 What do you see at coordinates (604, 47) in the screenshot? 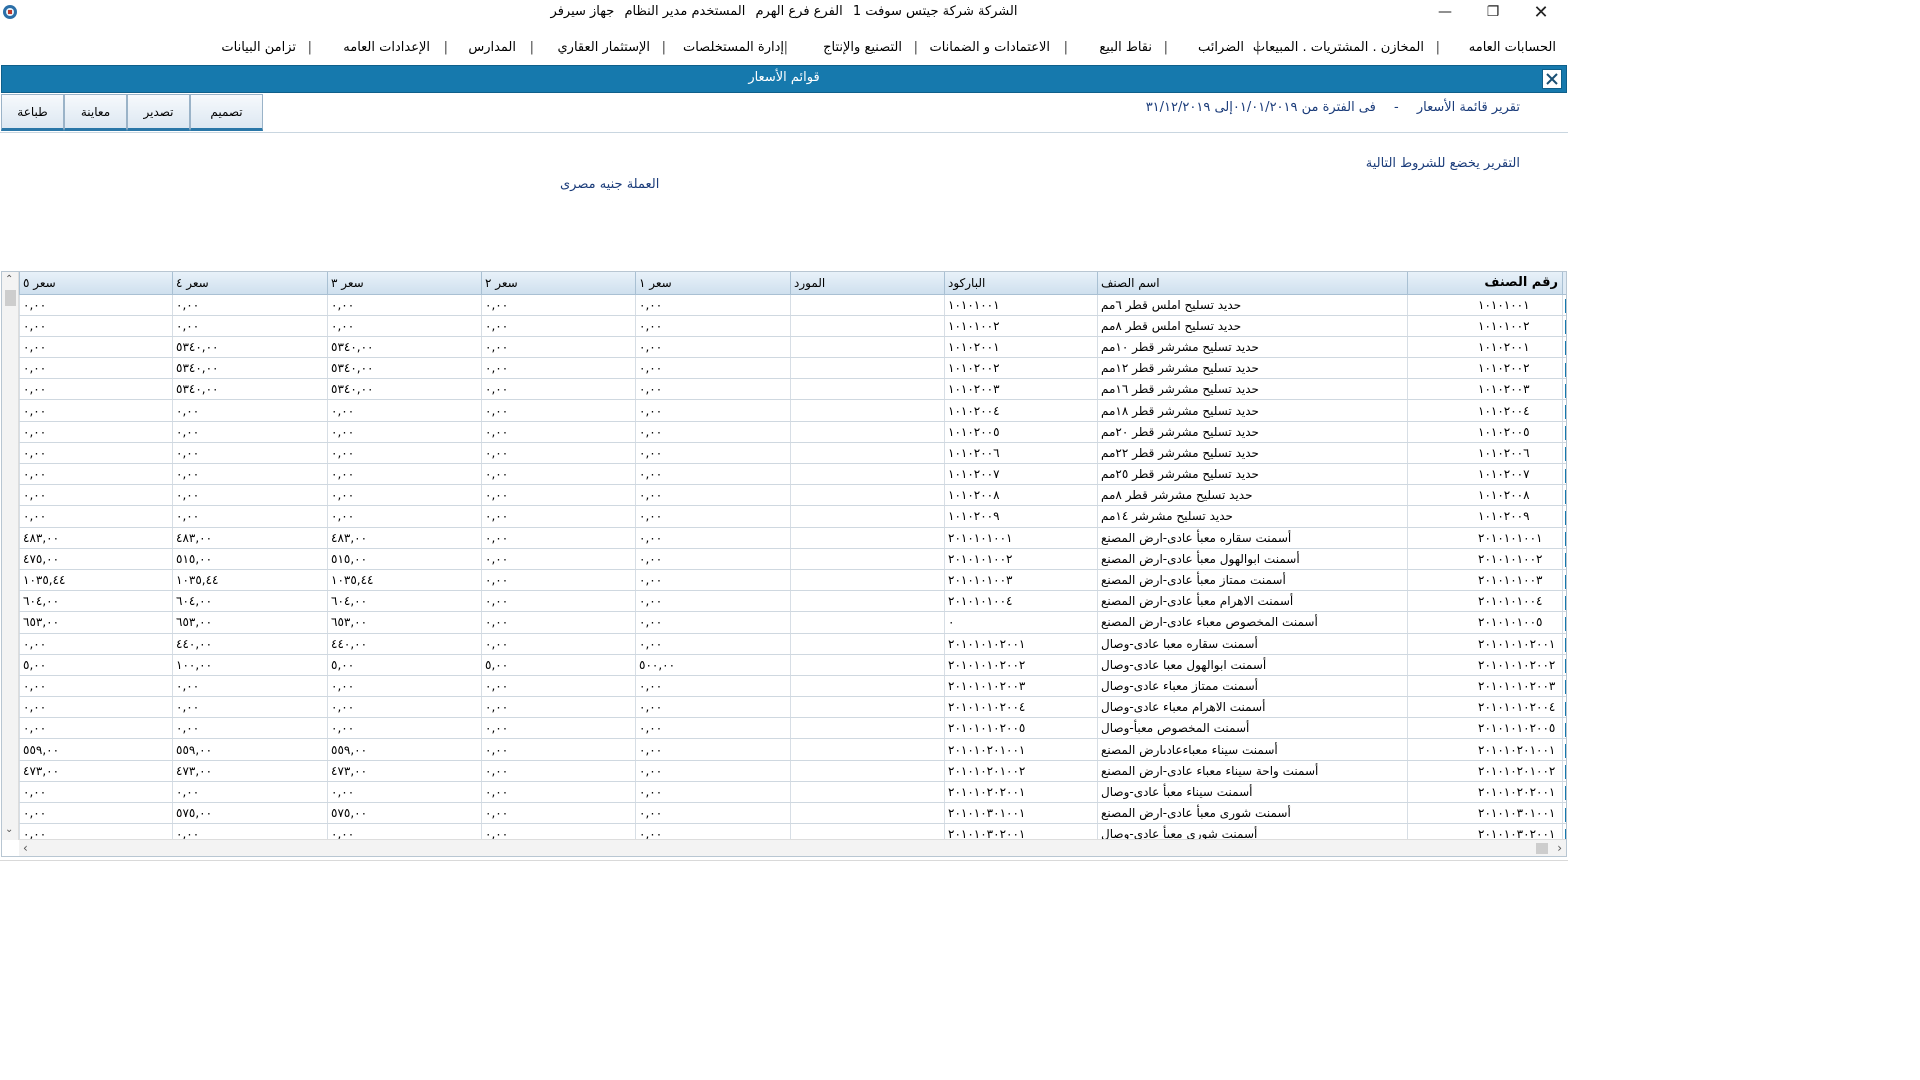
I see `menu-real-estate: الإستثمار العقاري` at bounding box center [604, 47].